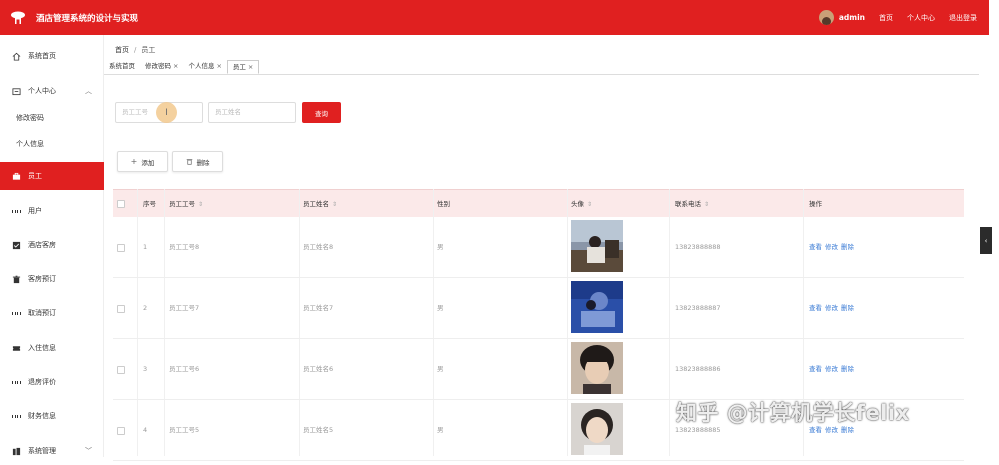  What do you see at coordinates (16, 451) in the screenshot?
I see `building-icon` at bounding box center [16, 451].